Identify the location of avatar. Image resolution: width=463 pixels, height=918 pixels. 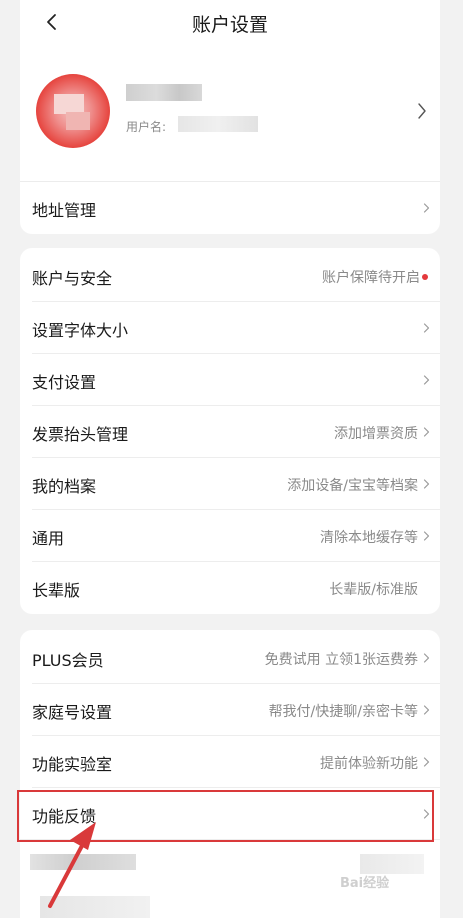
(73, 111).